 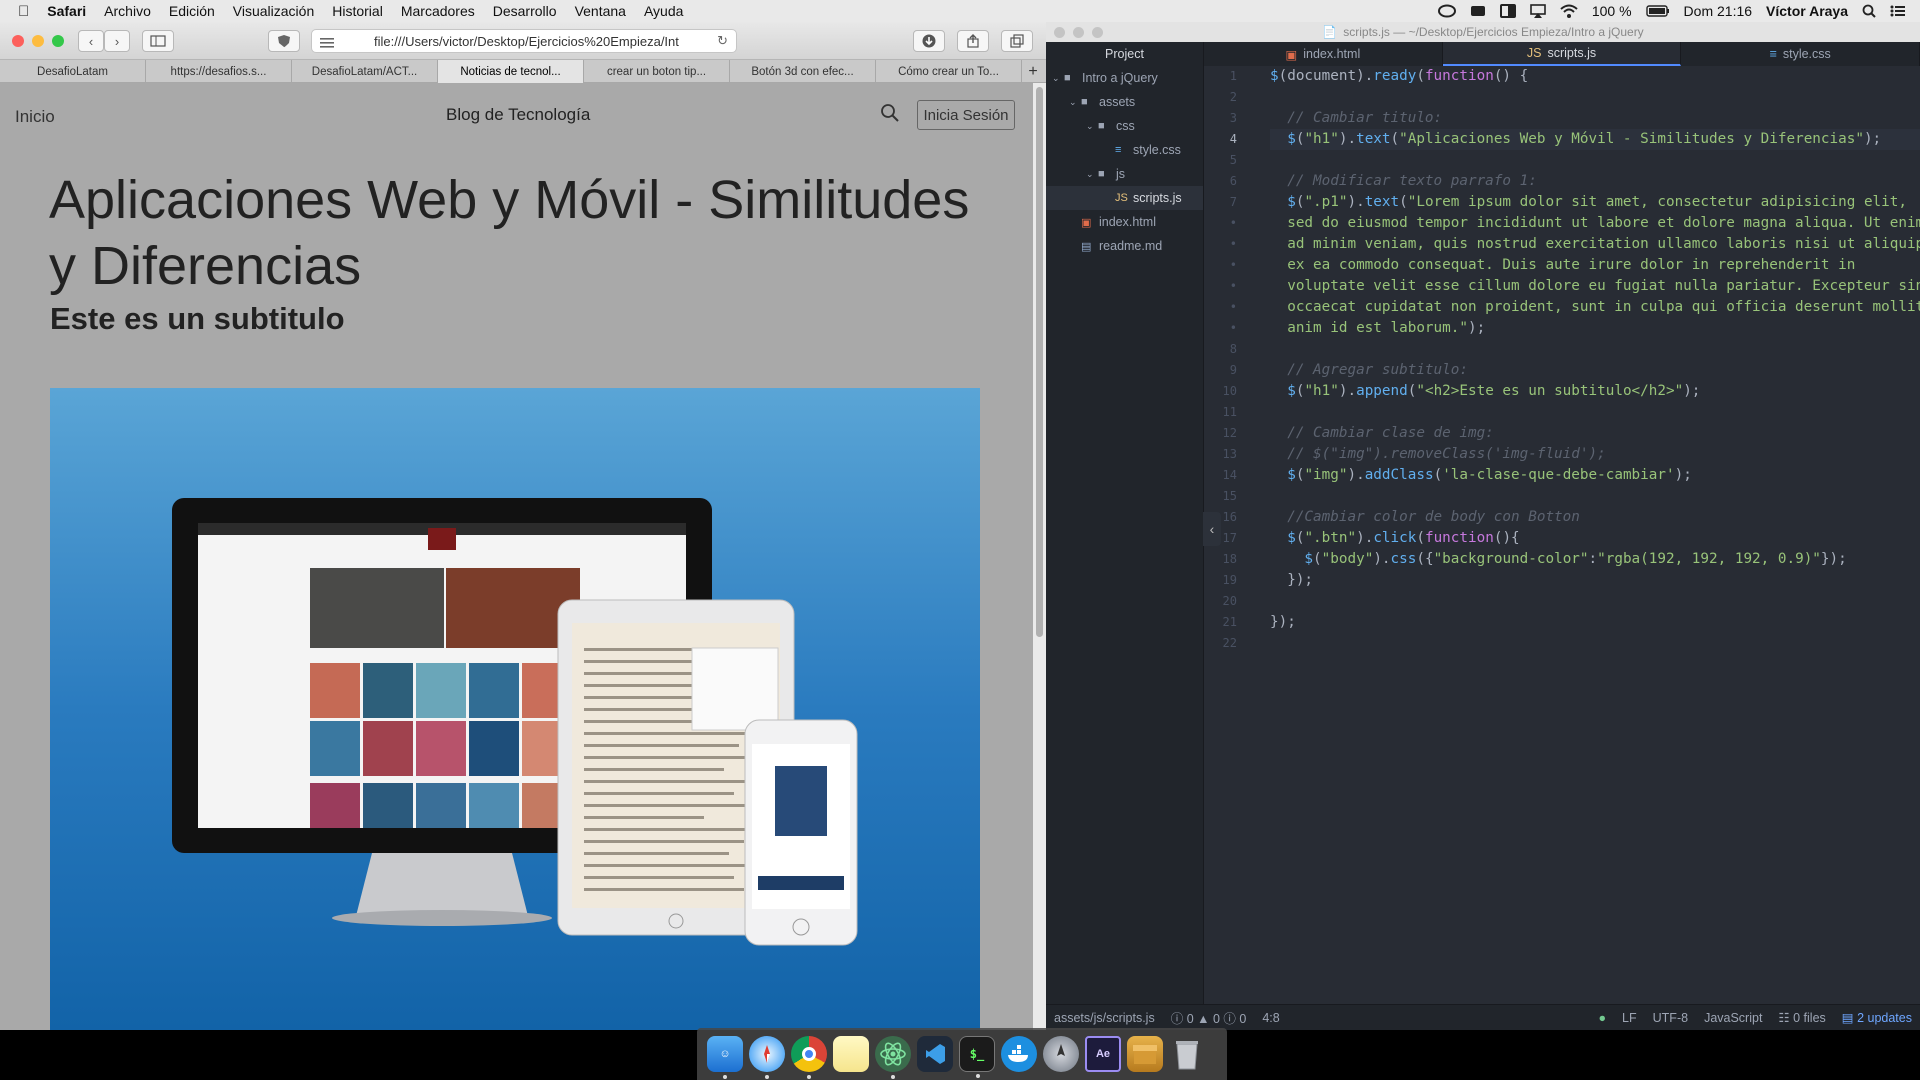 I want to click on finder-icon: ☺, so click(x=725, y=1057).